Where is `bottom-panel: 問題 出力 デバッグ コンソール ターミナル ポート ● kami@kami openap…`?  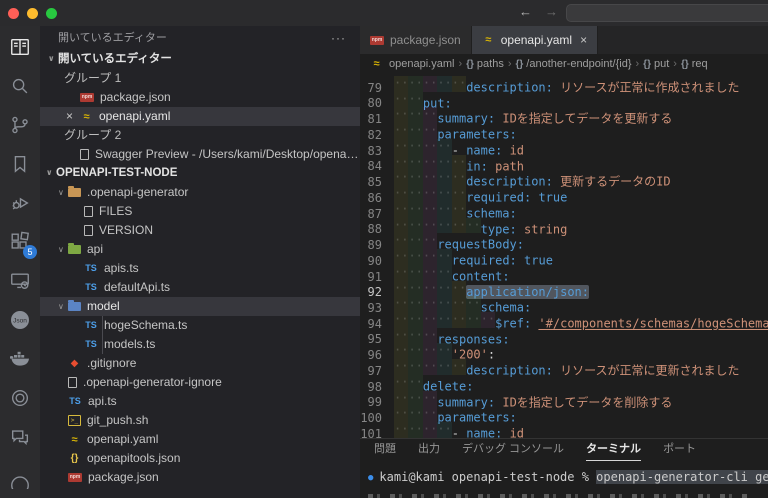
bottom-panel: 問題 出力 デバッグ コンソール ターミナル ポート ● kami@kami openap… is located at coordinates (564, 468).